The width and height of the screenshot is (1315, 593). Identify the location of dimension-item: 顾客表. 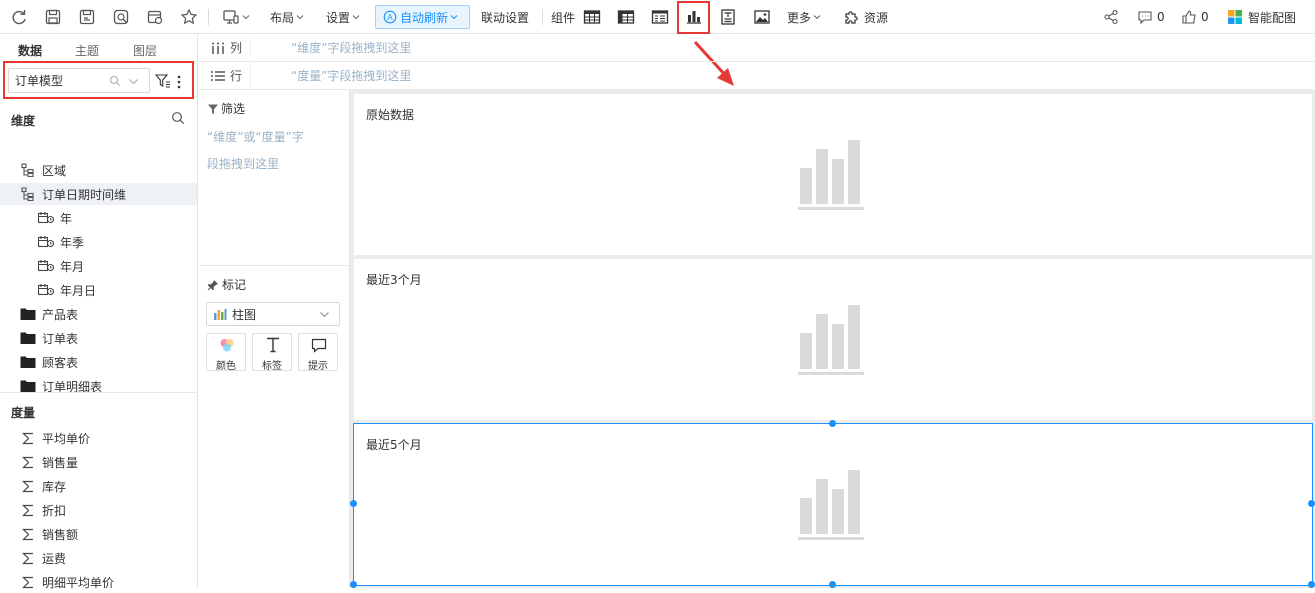
(49, 362).